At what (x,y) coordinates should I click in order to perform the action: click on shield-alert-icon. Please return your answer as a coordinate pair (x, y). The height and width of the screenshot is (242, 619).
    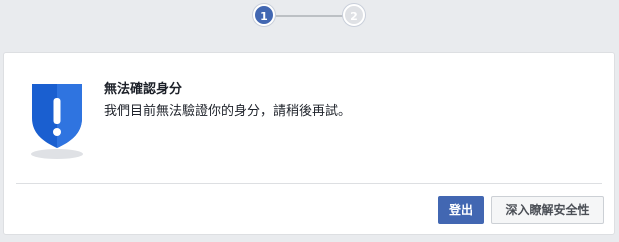
    Looking at the image, I should click on (57, 121).